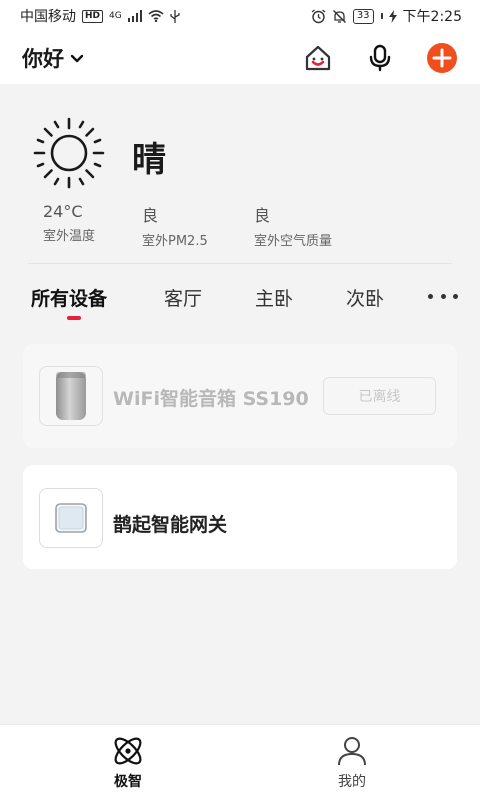  I want to click on wifi-icon, so click(156, 16).